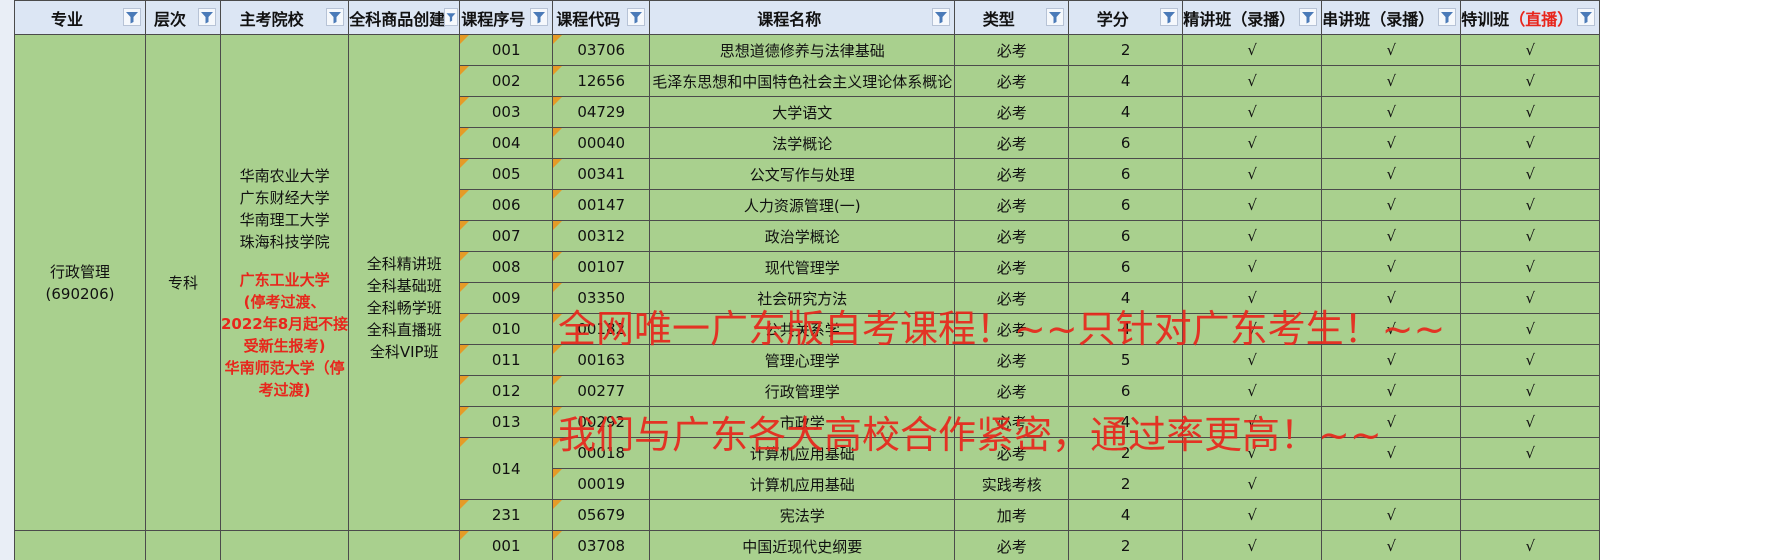 The image size is (1770, 560). What do you see at coordinates (506, 267) in the screenshot?
I see `seq-cell: 008` at bounding box center [506, 267].